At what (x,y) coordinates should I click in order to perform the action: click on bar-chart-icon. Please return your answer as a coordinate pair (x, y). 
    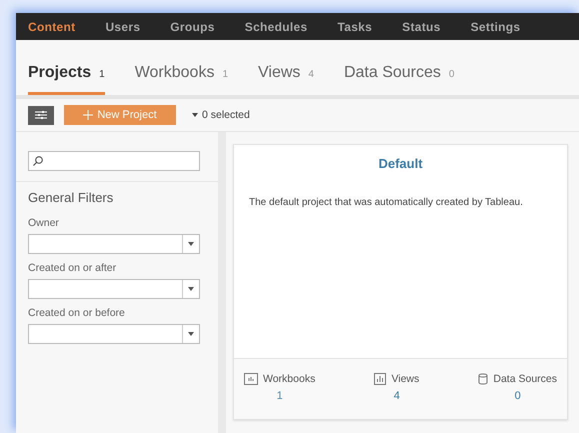
    Looking at the image, I should click on (380, 379).